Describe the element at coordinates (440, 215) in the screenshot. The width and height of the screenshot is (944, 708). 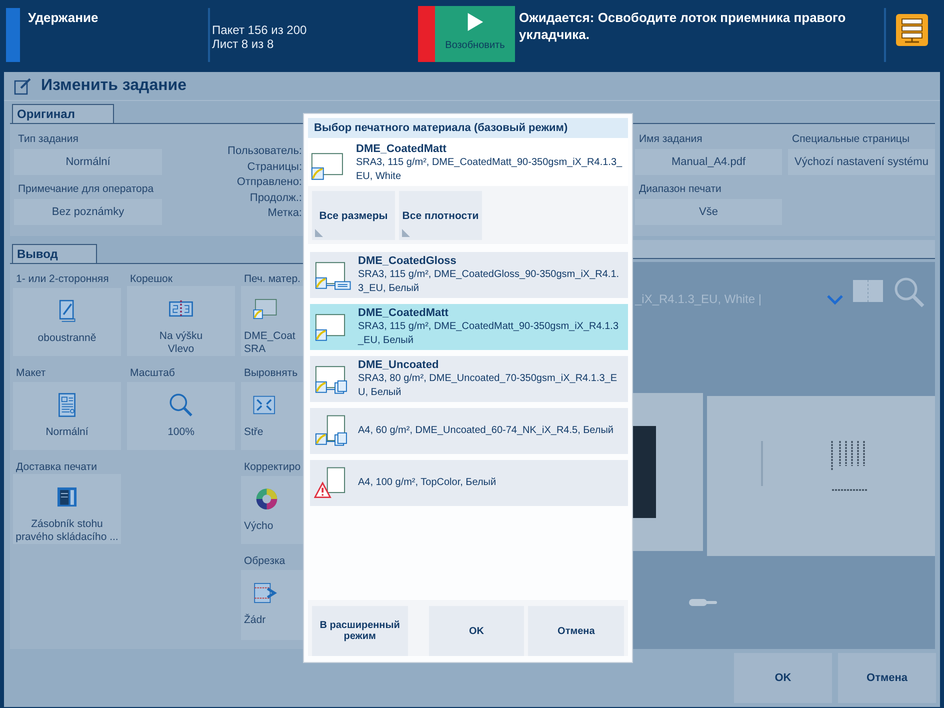
I see `filter-button: Все плотности` at that location.